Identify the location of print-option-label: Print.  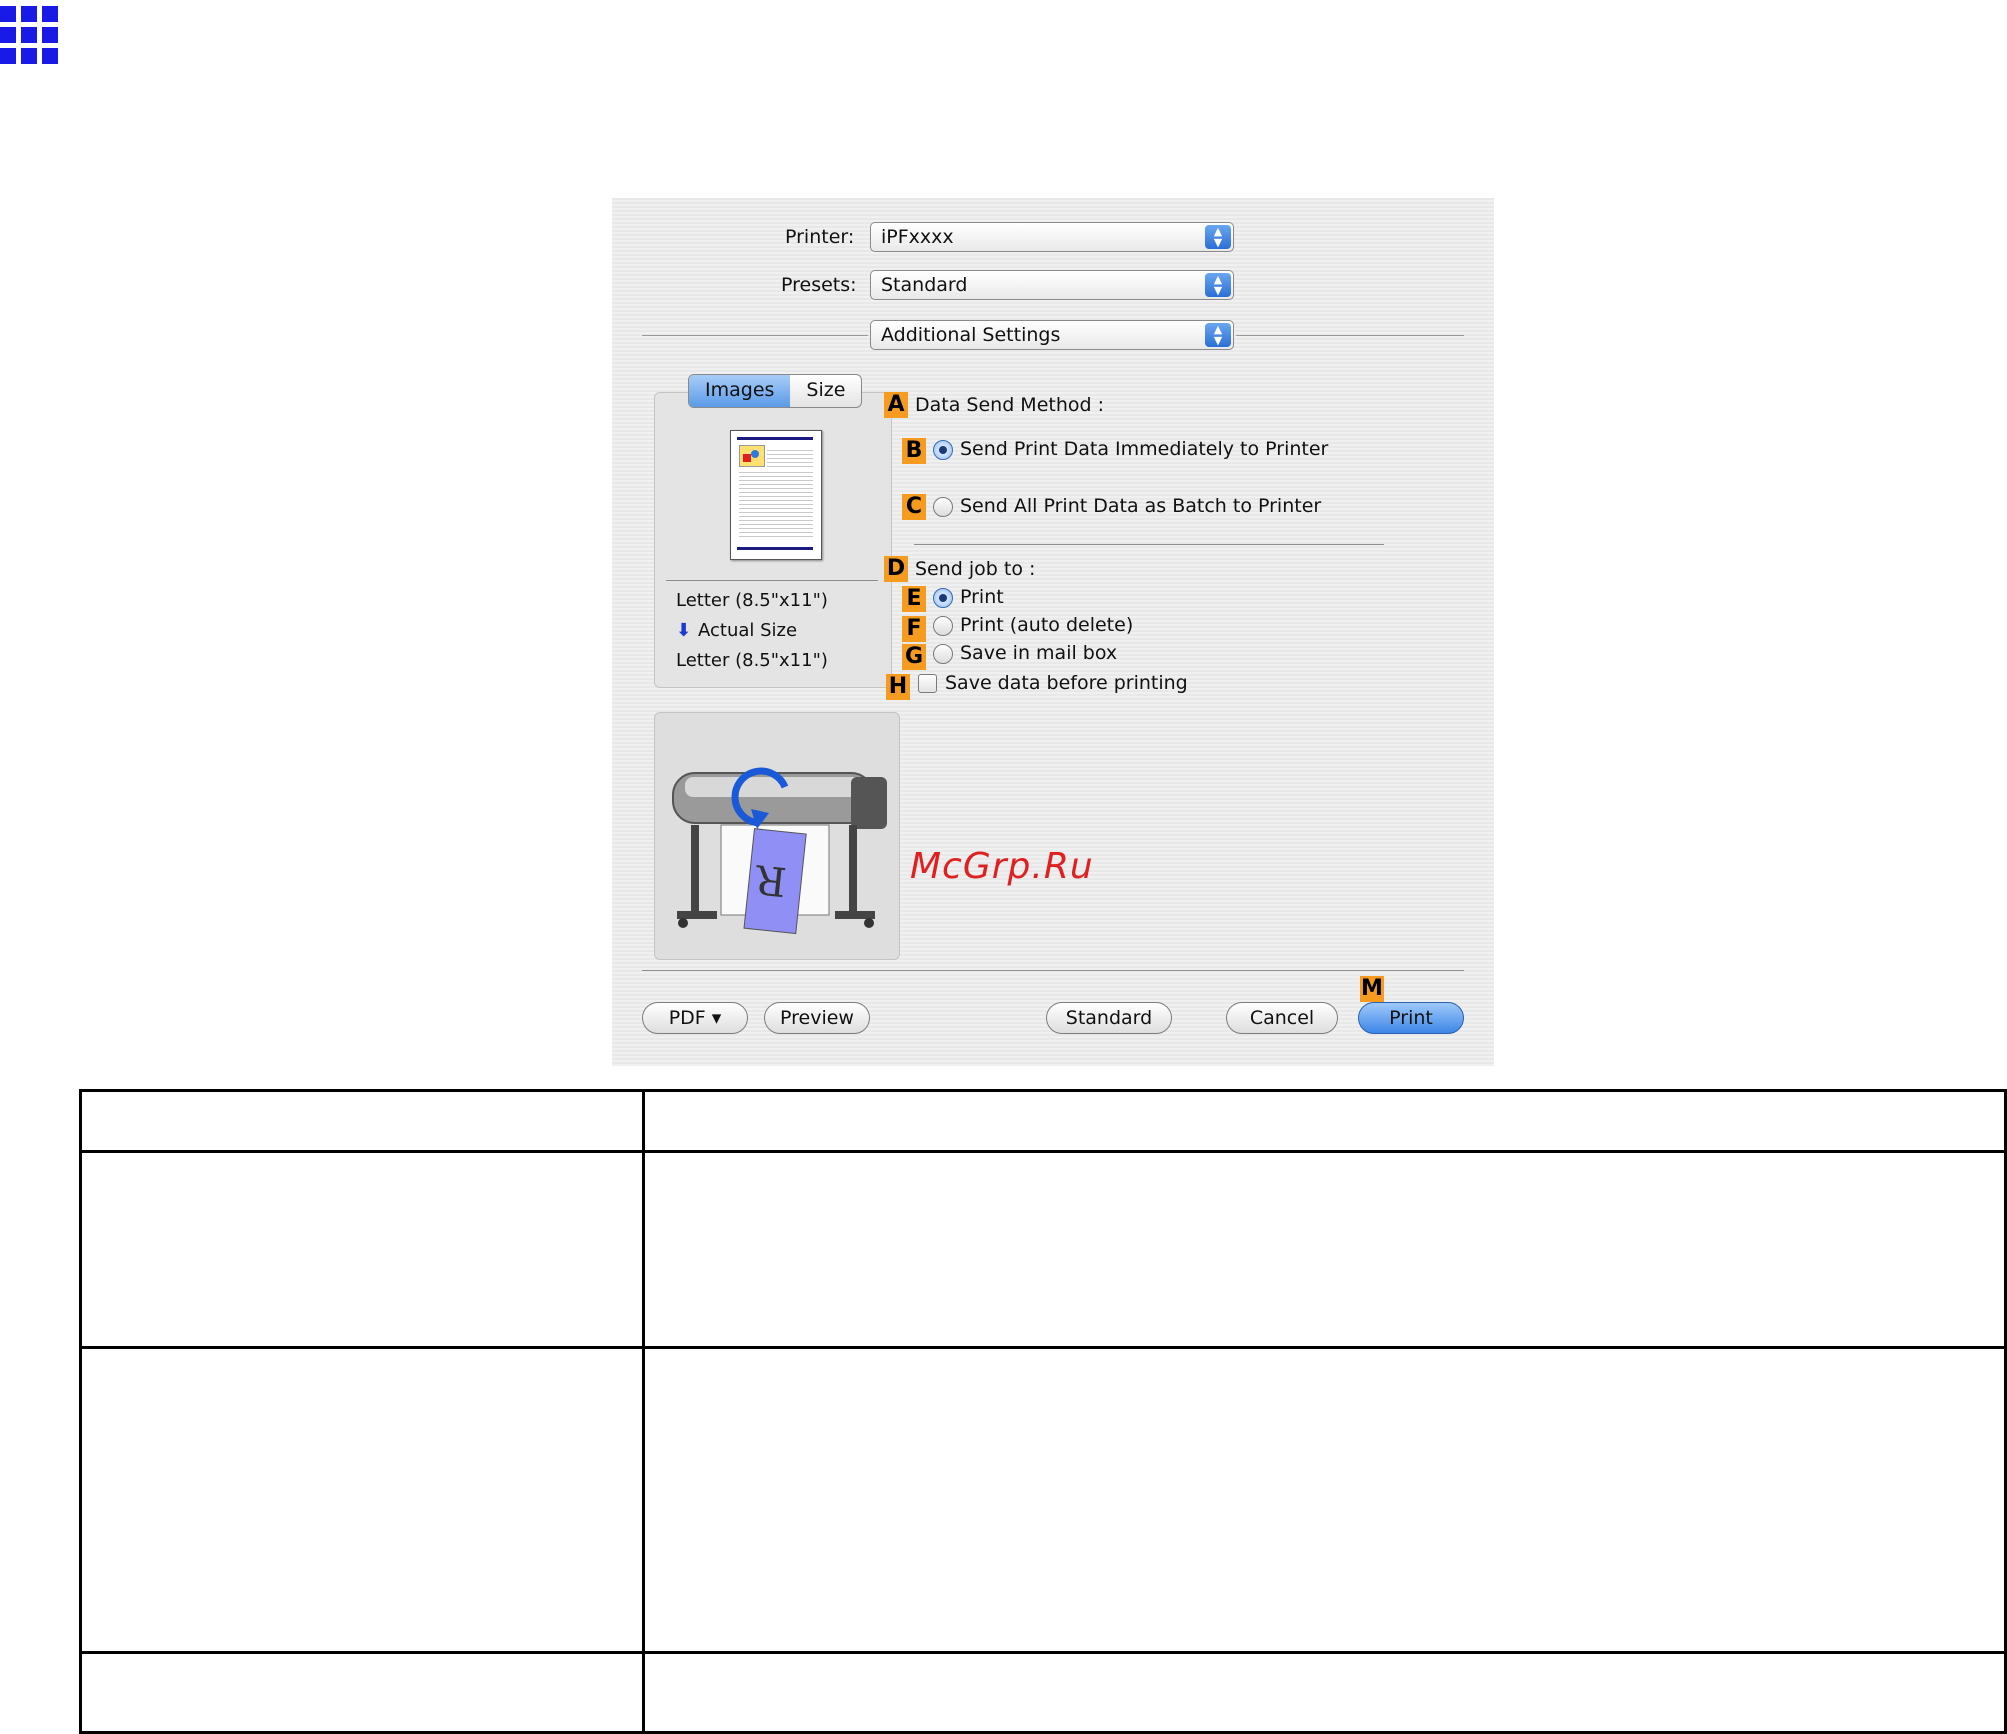
(982, 597).